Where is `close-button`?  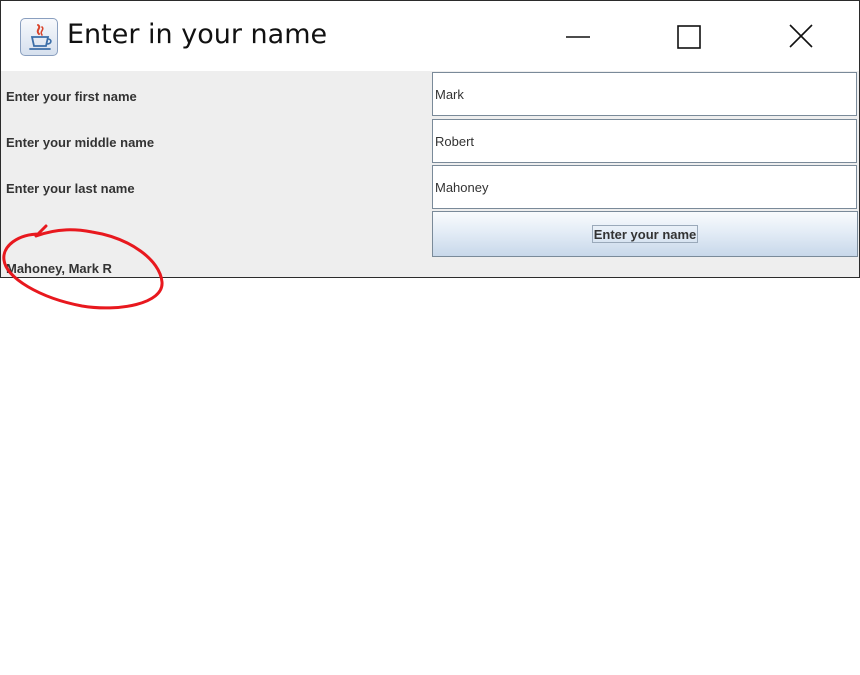
close-button is located at coordinates (802, 37).